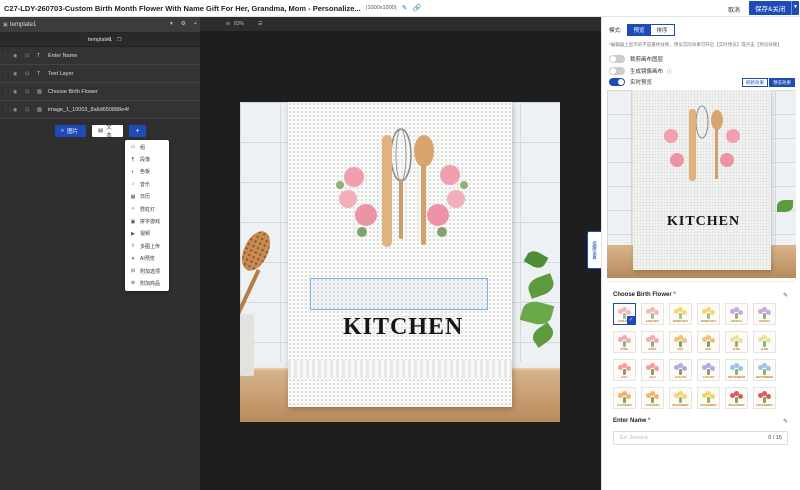  What do you see at coordinates (630, 82) in the screenshot?
I see `toggle-live-preview: 实时预览` at bounding box center [630, 82].